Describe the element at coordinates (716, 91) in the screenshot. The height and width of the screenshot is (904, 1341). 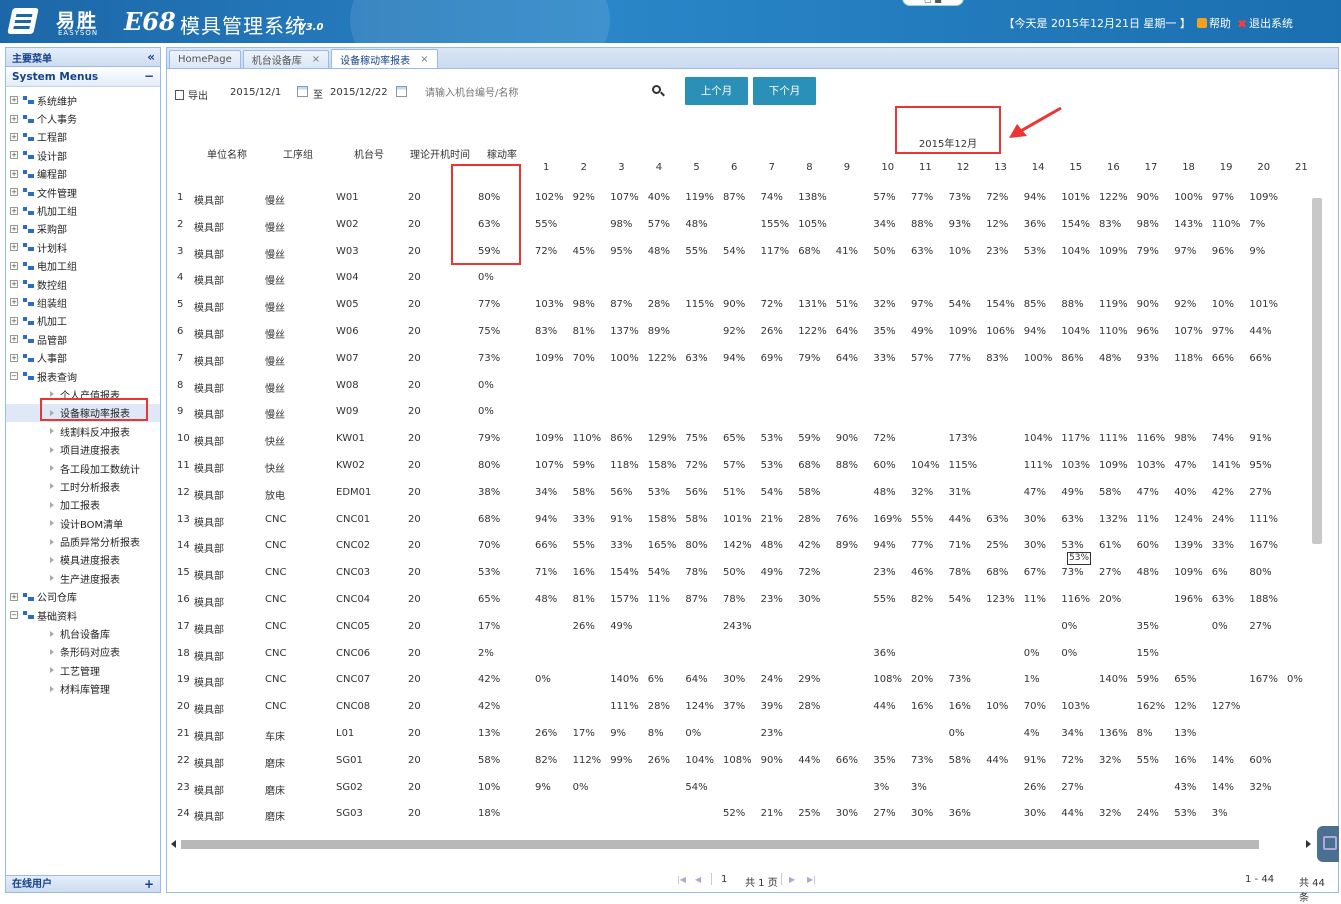
I see `prev-month-button: 上个月` at that location.